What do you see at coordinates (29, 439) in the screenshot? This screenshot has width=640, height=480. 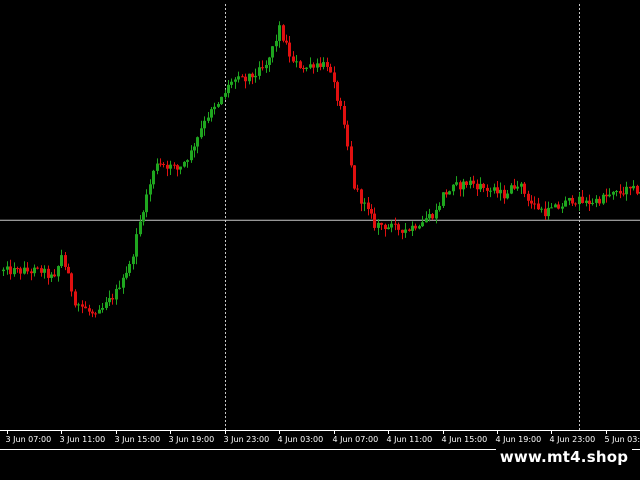 I see `x-tick-label: 3 Jun 07:00` at bounding box center [29, 439].